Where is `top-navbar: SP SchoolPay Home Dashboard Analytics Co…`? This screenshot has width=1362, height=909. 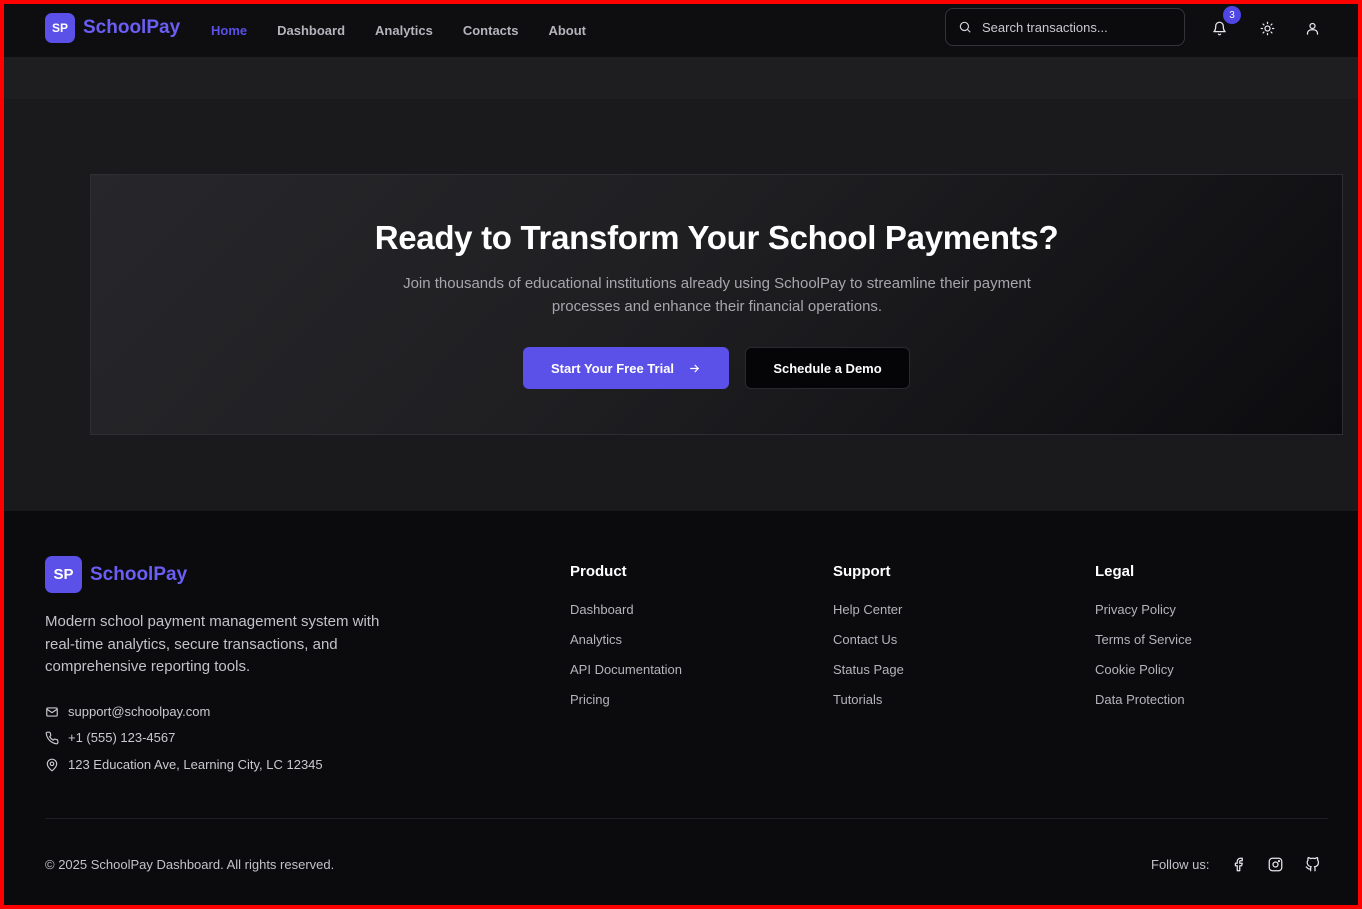
top-navbar: SP SchoolPay Home Dashboard Analytics Co… is located at coordinates (681, 30).